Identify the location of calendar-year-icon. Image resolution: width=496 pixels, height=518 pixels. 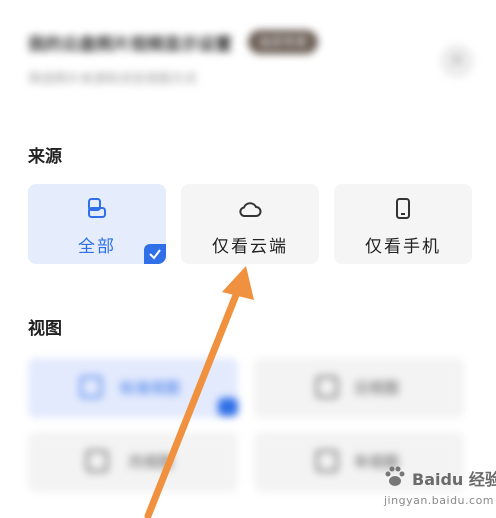
(327, 461).